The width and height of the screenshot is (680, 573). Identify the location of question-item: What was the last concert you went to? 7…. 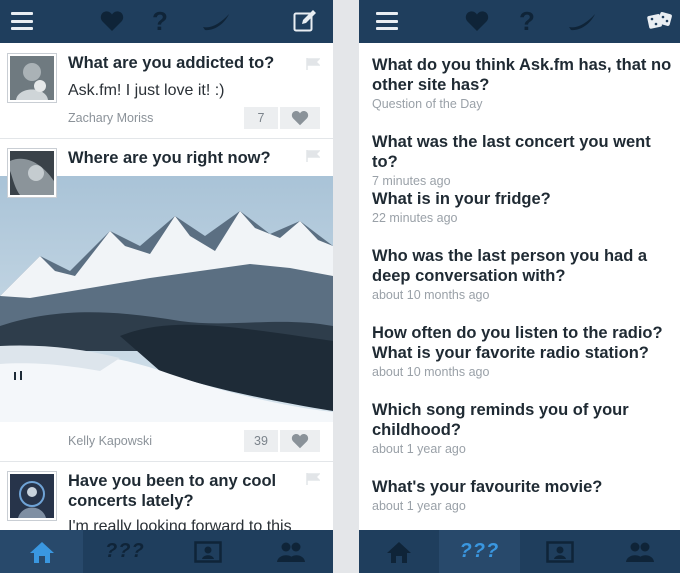
(524, 160).